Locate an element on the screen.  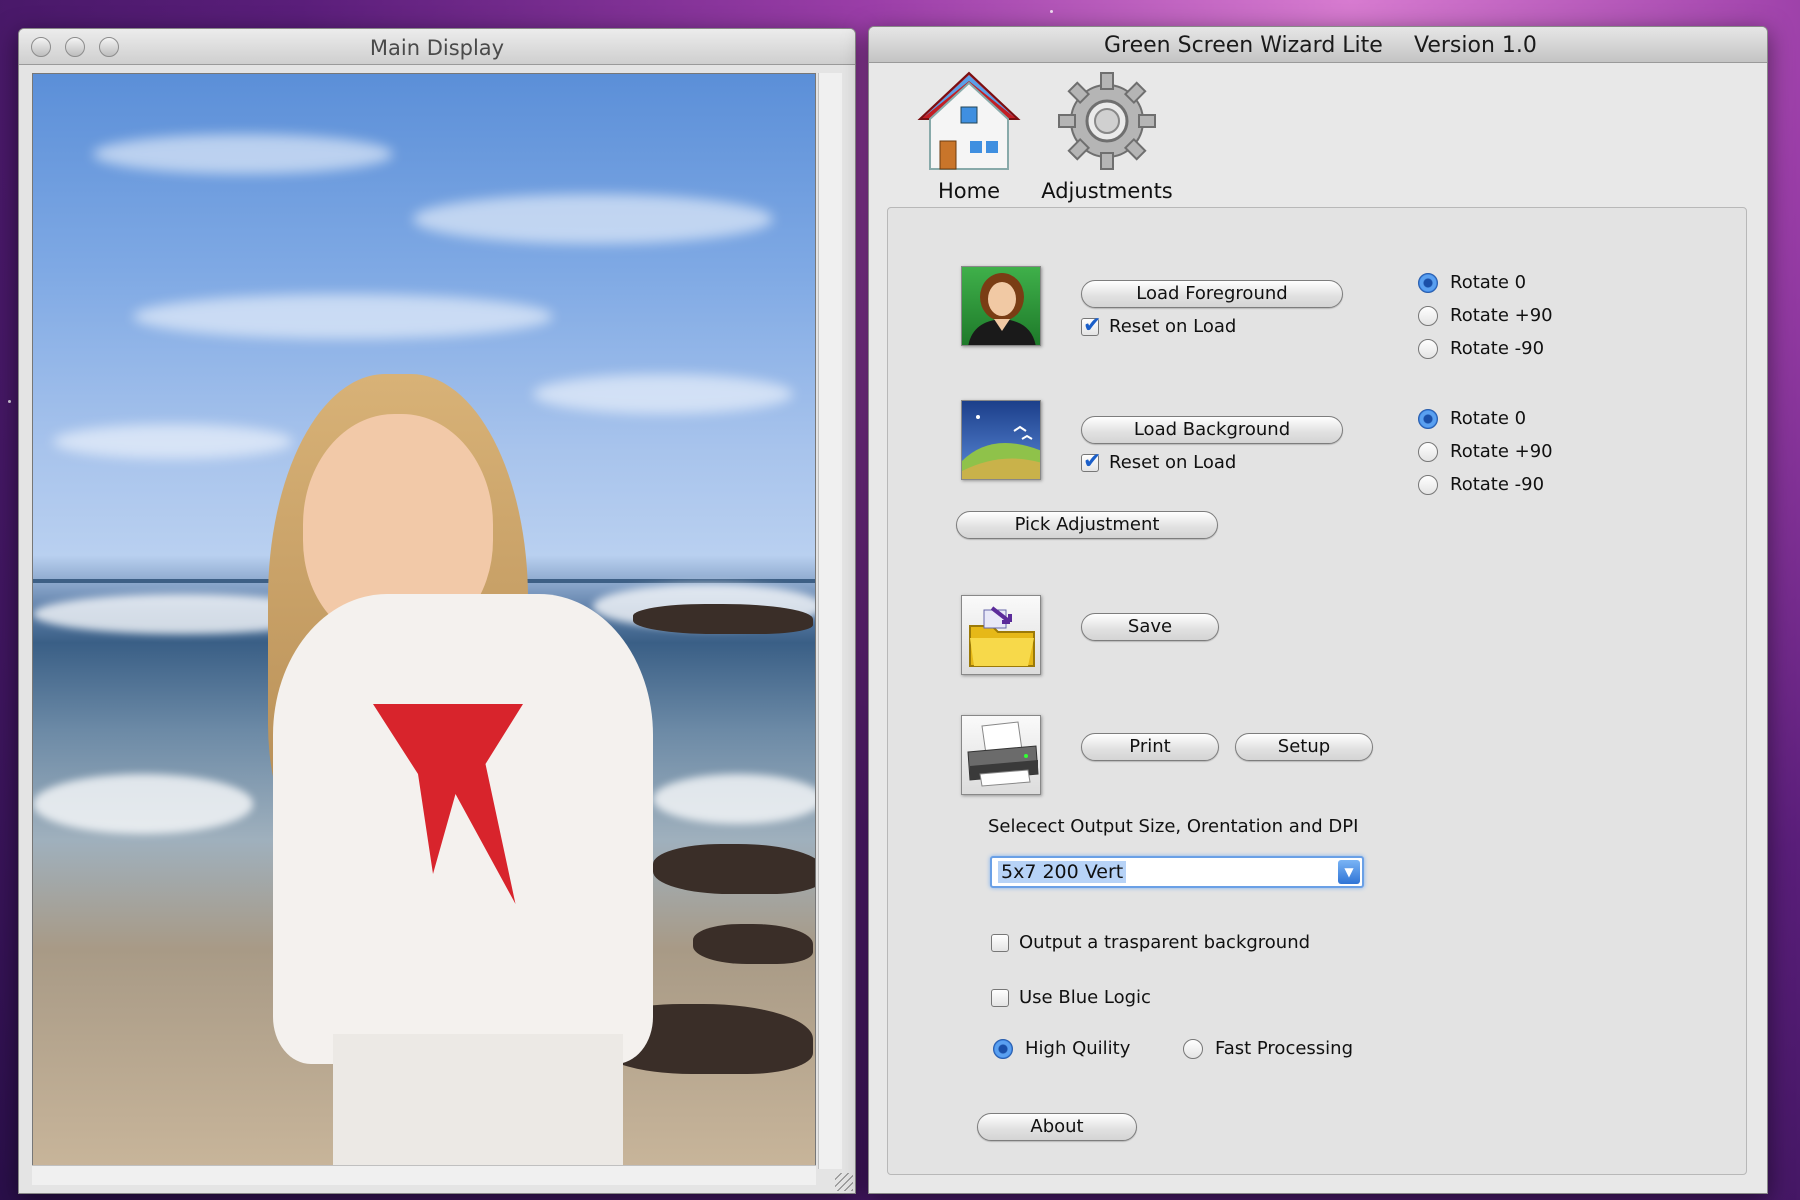
background-rotate-0-radio: Rotate 0 is located at coordinates (1472, 418).